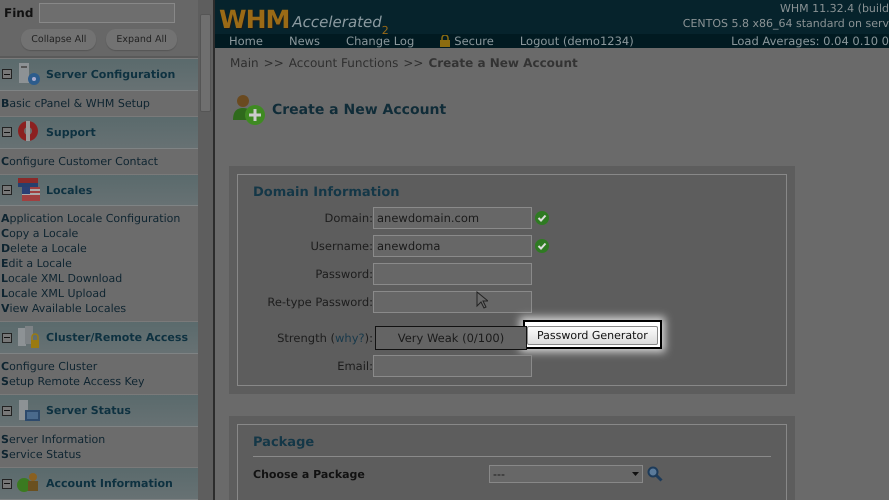 Image resolution: width=889 pixels, height=500 pixels. What do you see at coordinates (834, 8) in the screenshot?
I see `build-text: WHM 11.32.4 (build` at bounding box center [834, 8].